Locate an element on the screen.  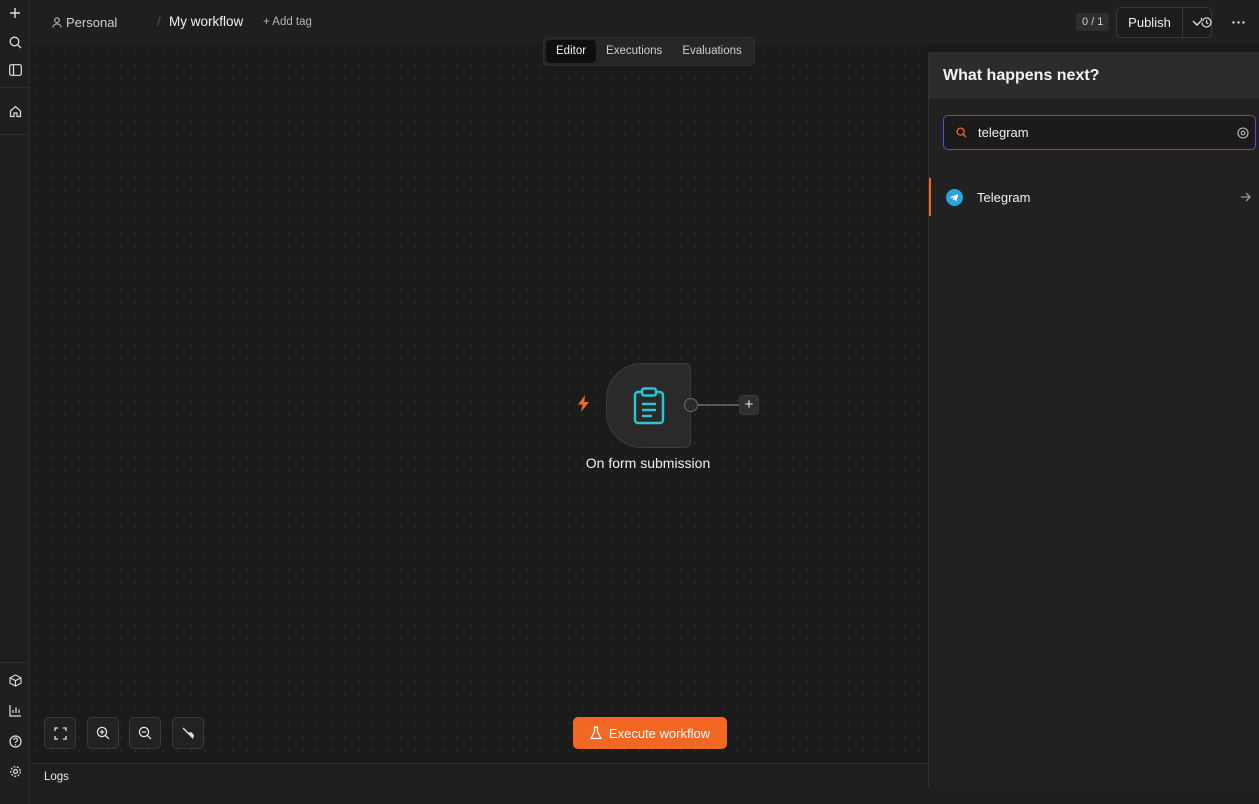
trigger-bolt-icon is located at coordinates (583, 403).